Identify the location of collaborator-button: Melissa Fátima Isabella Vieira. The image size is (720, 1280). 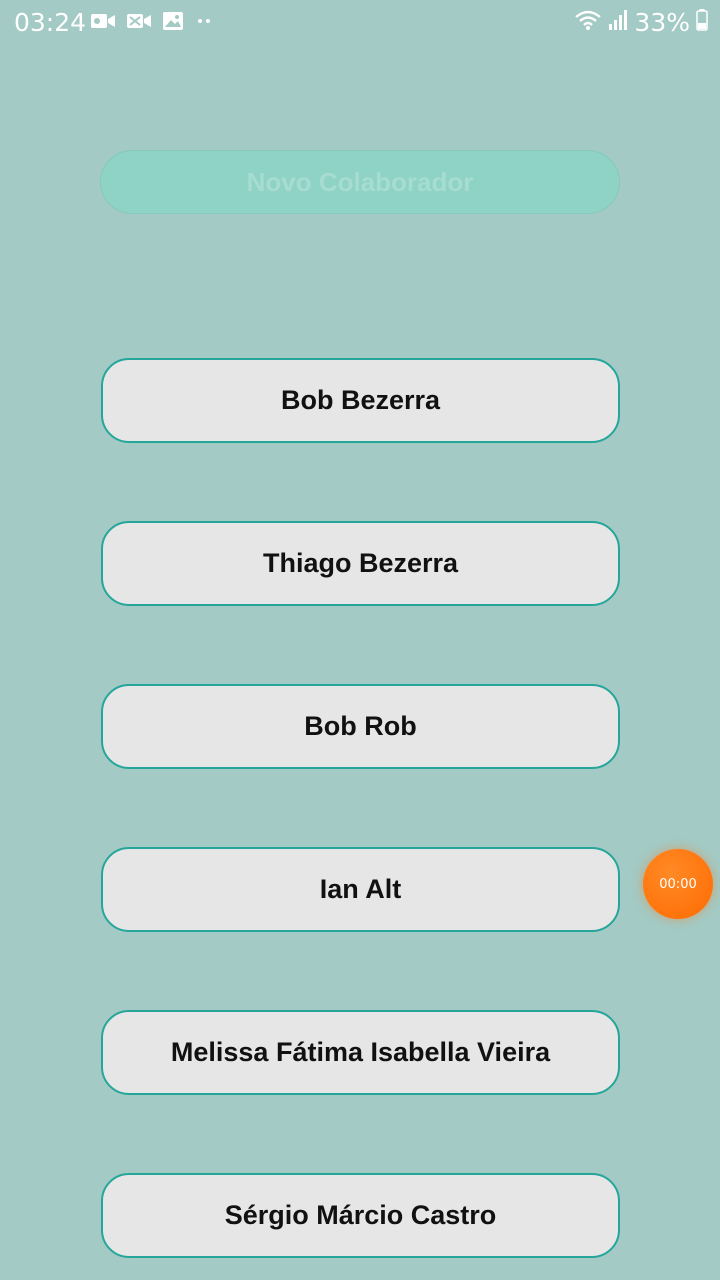
(360, 1052).